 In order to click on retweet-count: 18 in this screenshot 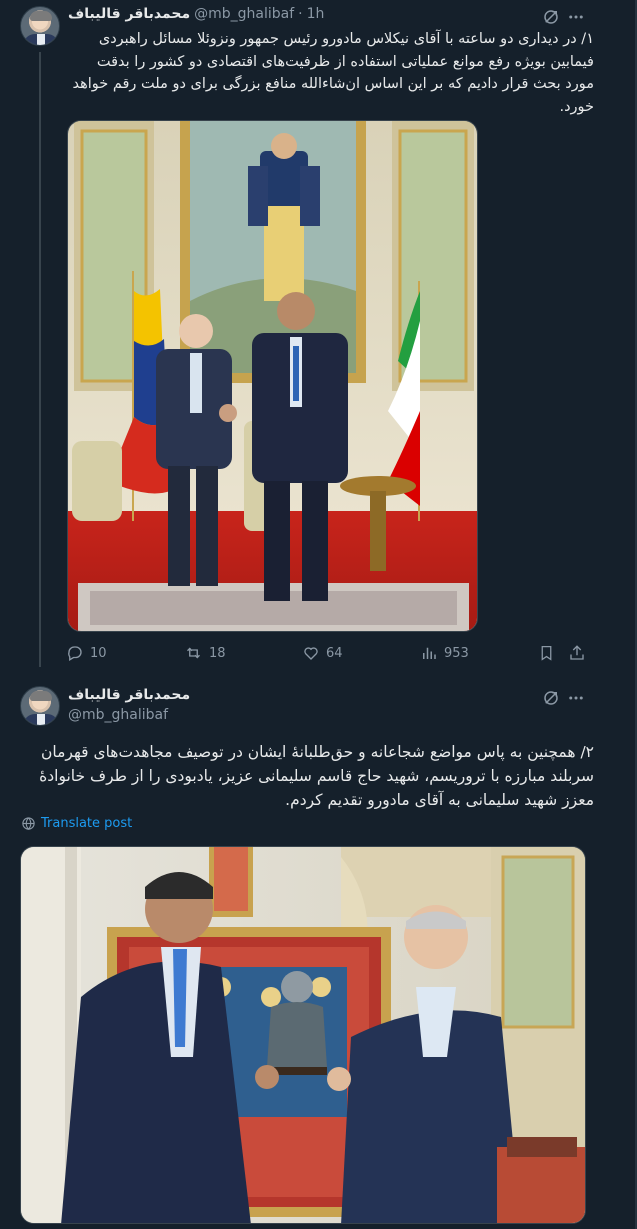, I will do `click(217, 653)`.